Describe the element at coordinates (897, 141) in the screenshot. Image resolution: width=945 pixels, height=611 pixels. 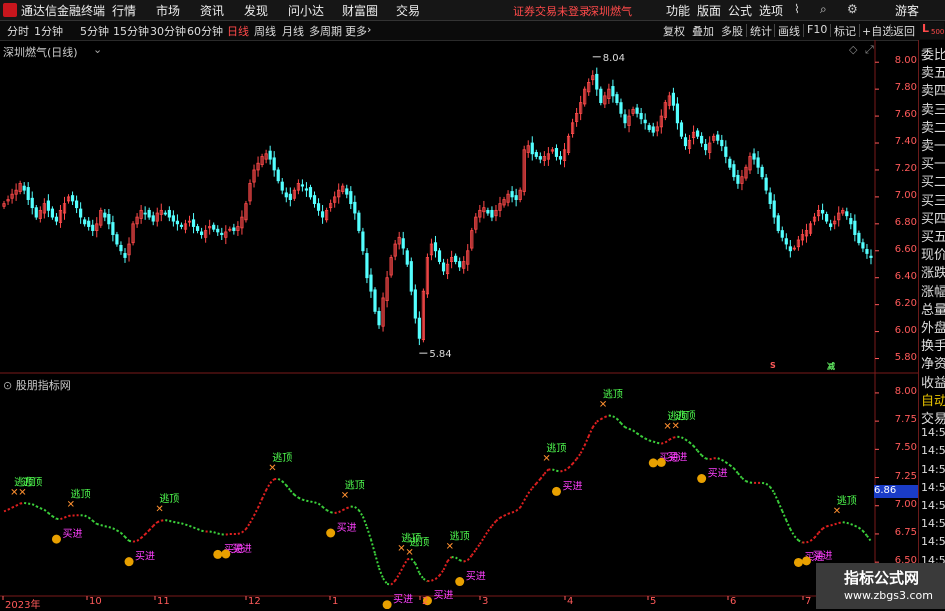
I see `price-tick-label: 7.40` at that location.